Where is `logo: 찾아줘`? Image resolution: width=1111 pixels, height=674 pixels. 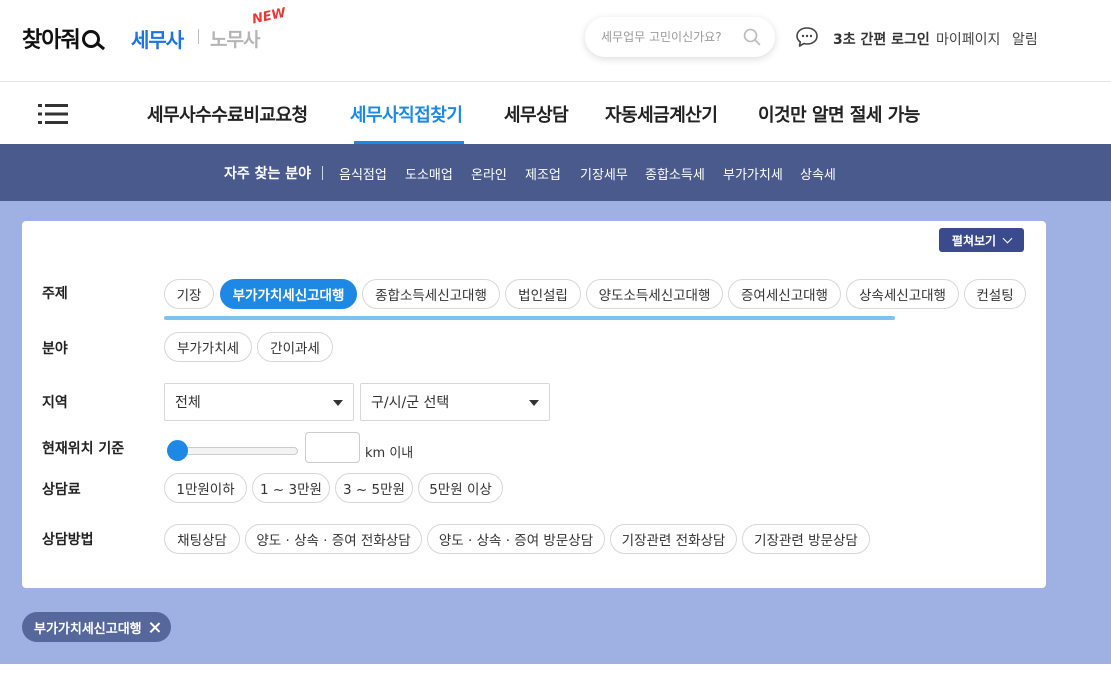
logo: 찾아줘 is located at coordinates (61, 38).